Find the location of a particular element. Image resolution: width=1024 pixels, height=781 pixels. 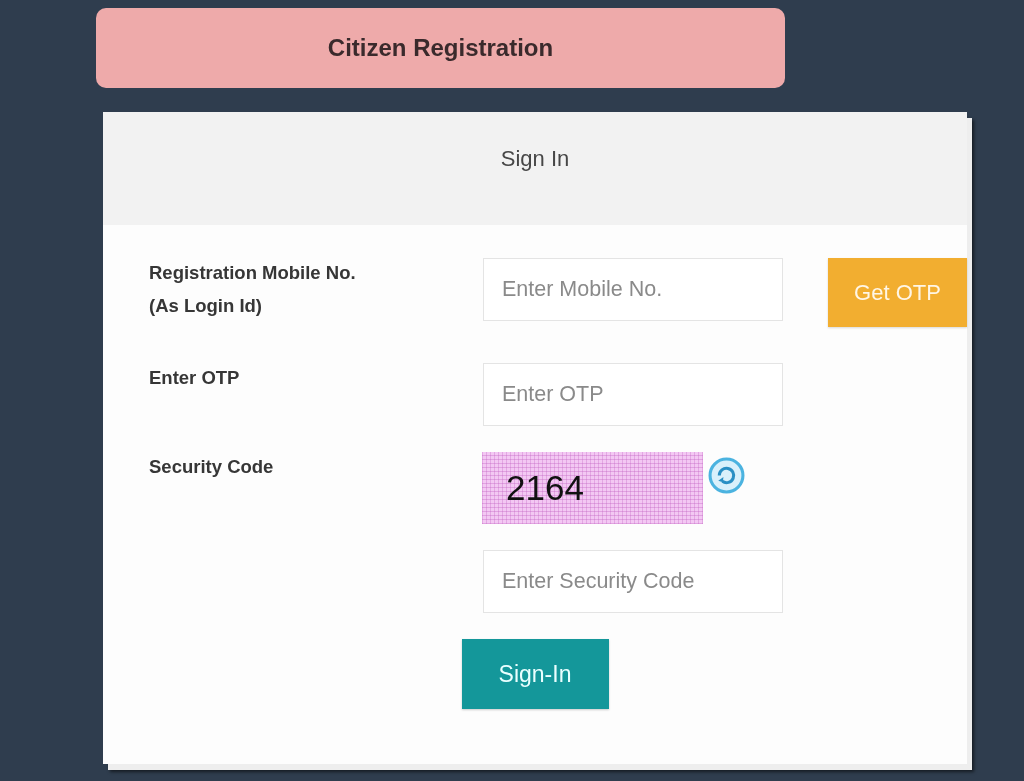

field-label: Registration Mobile No. (As Login Id) is located at coordinates (252, 289).